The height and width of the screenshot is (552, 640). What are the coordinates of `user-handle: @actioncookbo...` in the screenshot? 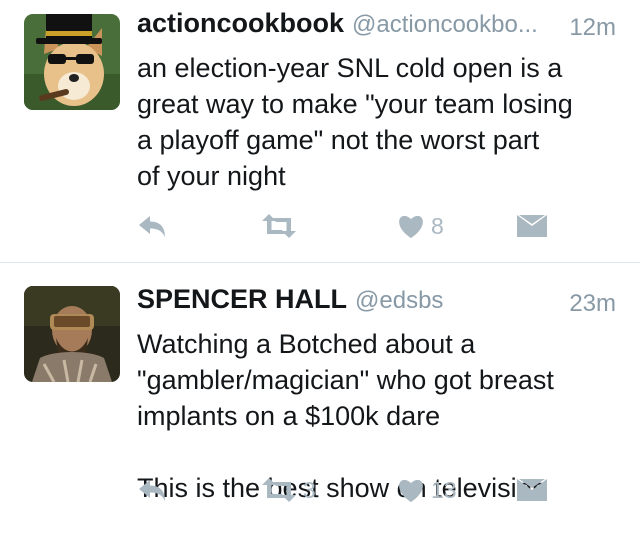 It's located at (445, 24).